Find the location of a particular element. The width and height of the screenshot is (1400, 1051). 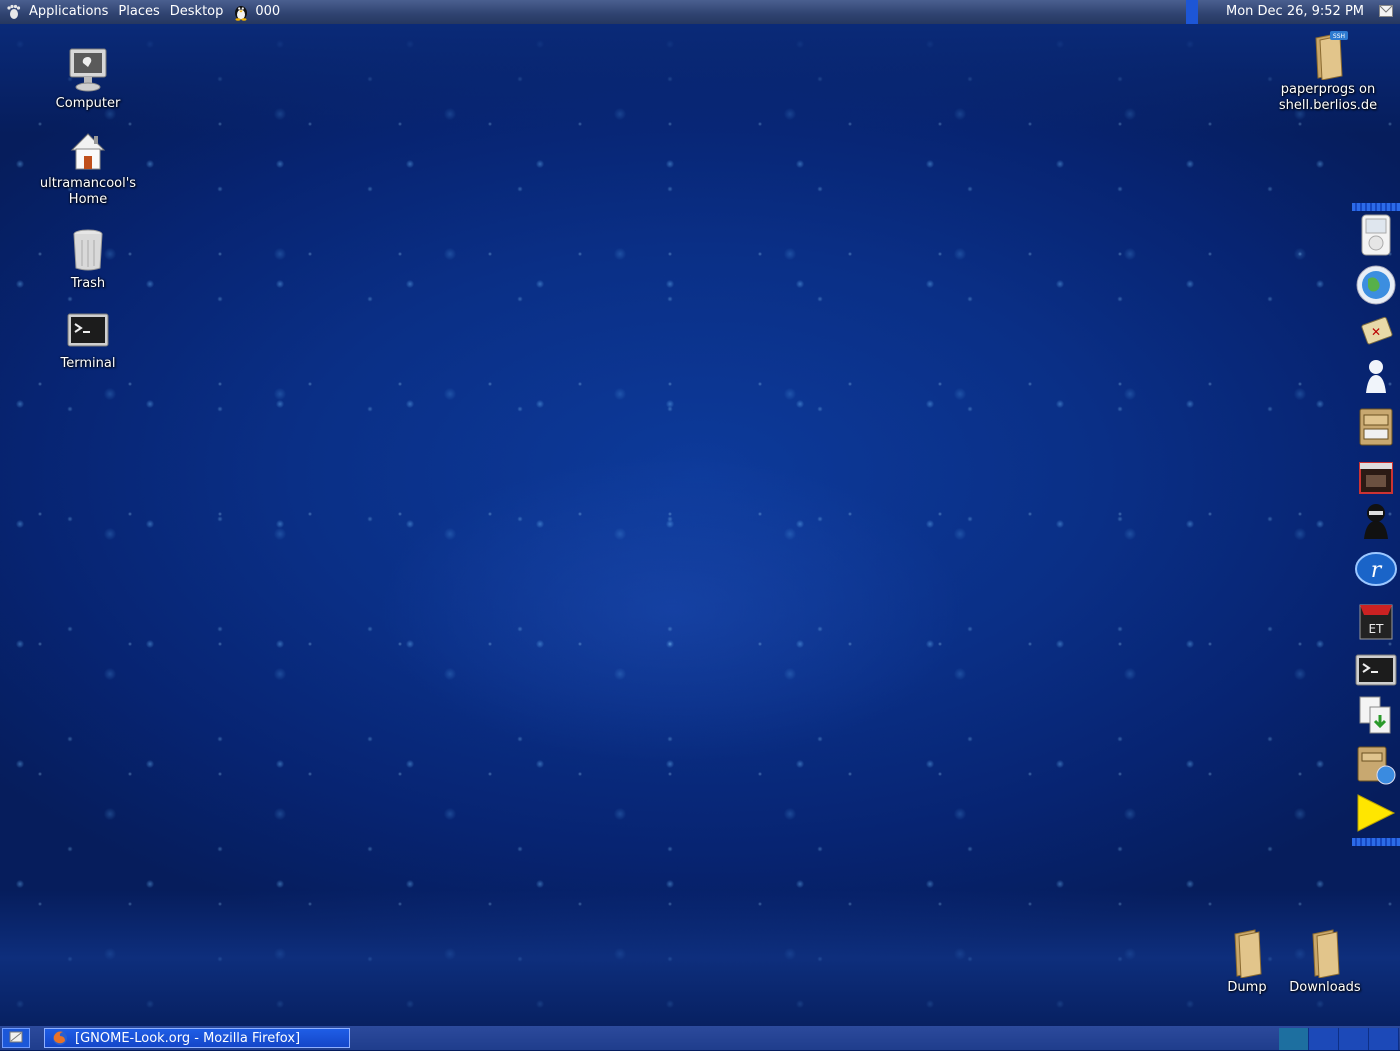

computer-label: Computer is located at coordinates (88, 103).